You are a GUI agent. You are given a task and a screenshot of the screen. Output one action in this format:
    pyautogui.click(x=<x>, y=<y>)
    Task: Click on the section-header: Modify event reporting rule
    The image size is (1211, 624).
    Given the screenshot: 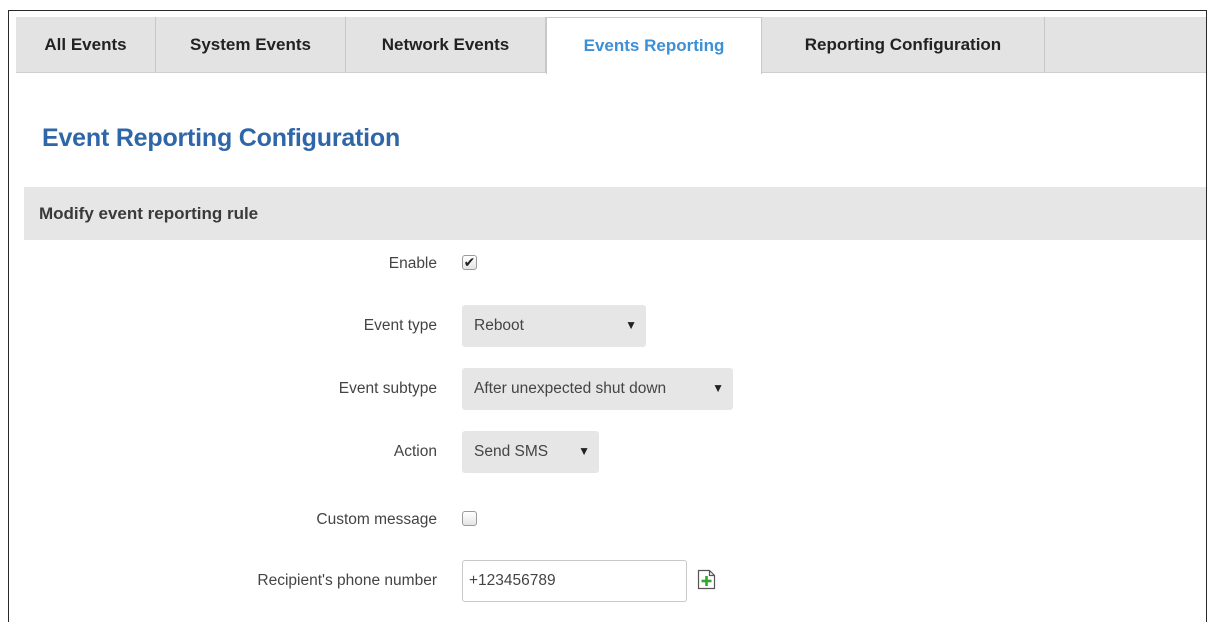 What is the action you would take?
    pyautogui.click(x=615, y=213)
    